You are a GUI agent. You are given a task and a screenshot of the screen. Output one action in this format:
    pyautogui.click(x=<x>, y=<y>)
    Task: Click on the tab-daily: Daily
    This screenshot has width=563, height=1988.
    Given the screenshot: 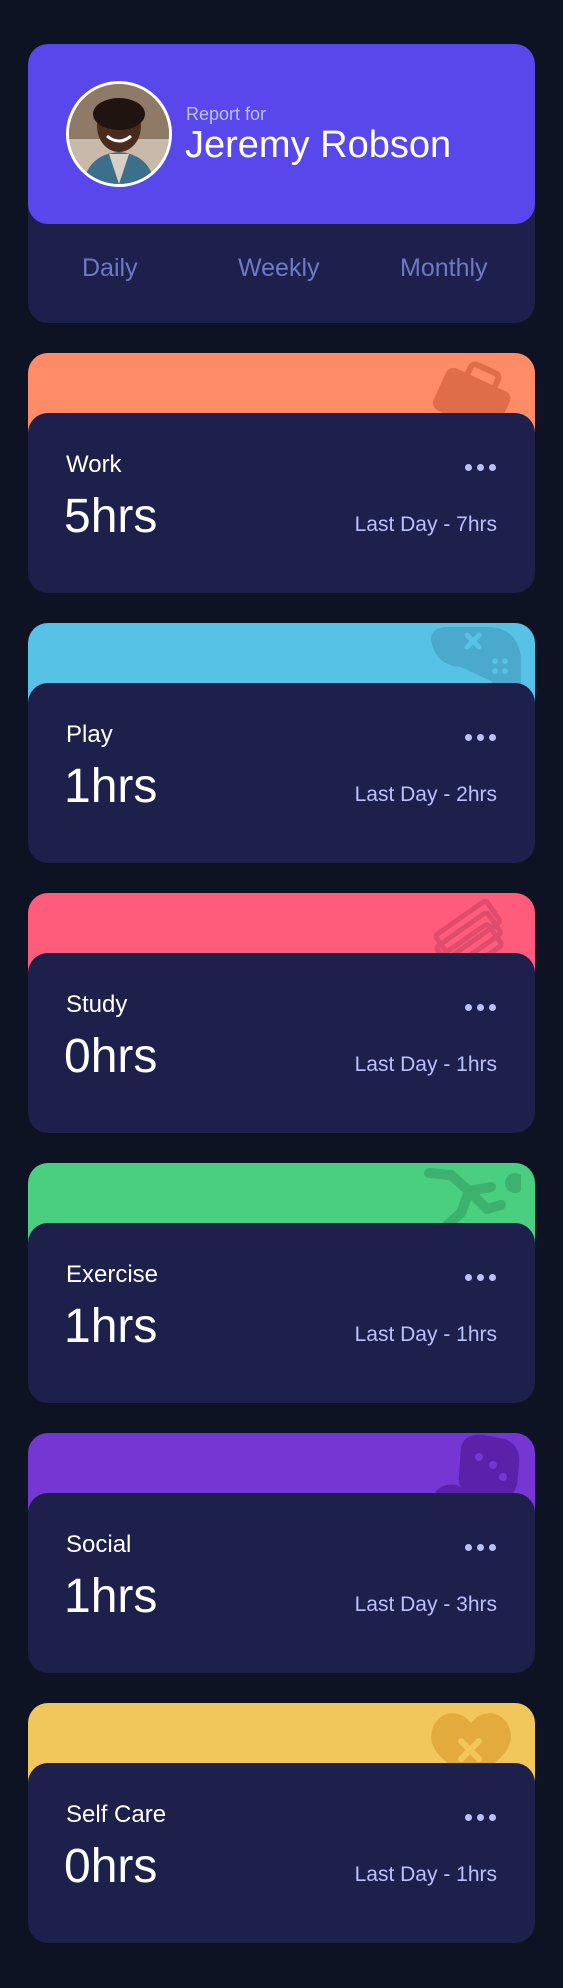 What is the action you would take?
    pyautogui.click(x=110, y=268)
    